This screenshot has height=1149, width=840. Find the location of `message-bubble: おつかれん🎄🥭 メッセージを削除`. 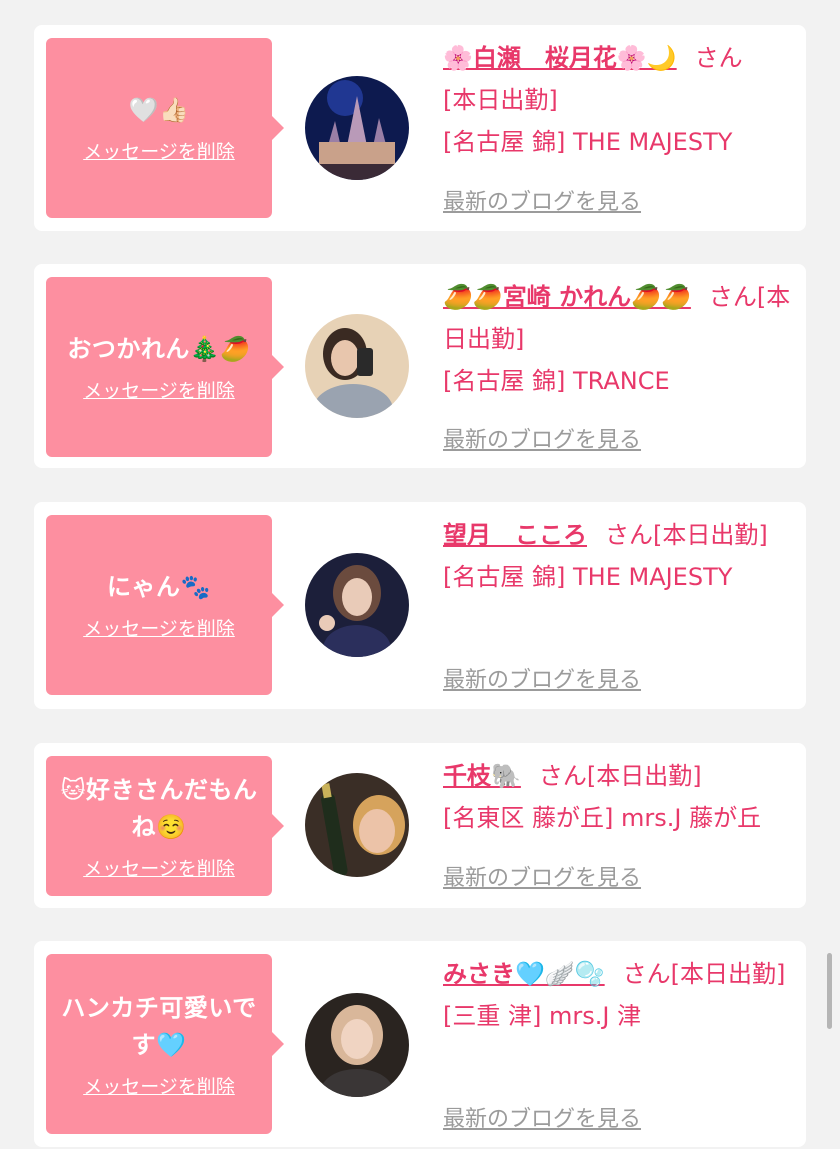

message-bubble: おつかれん🎄🥭 メッセージを削除 is located at coordinates (165, 367).